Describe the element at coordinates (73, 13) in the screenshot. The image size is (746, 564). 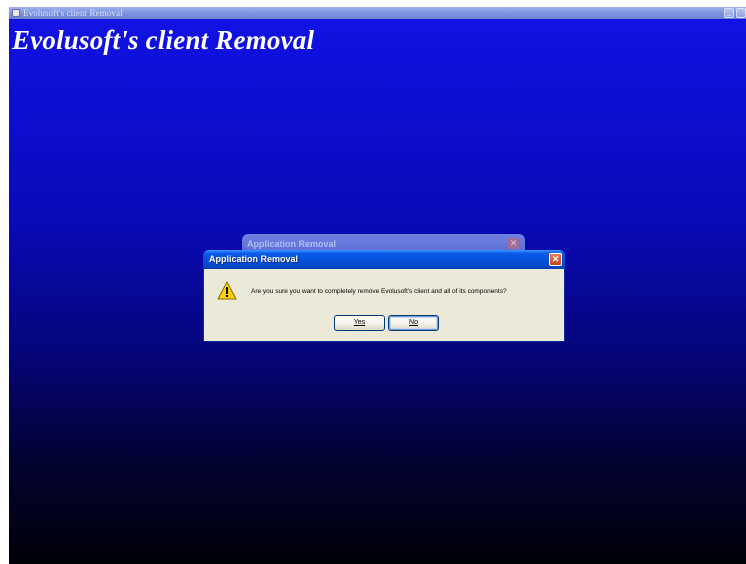
I see `installer-window-title: Evolusoft's client Removal` at that location.